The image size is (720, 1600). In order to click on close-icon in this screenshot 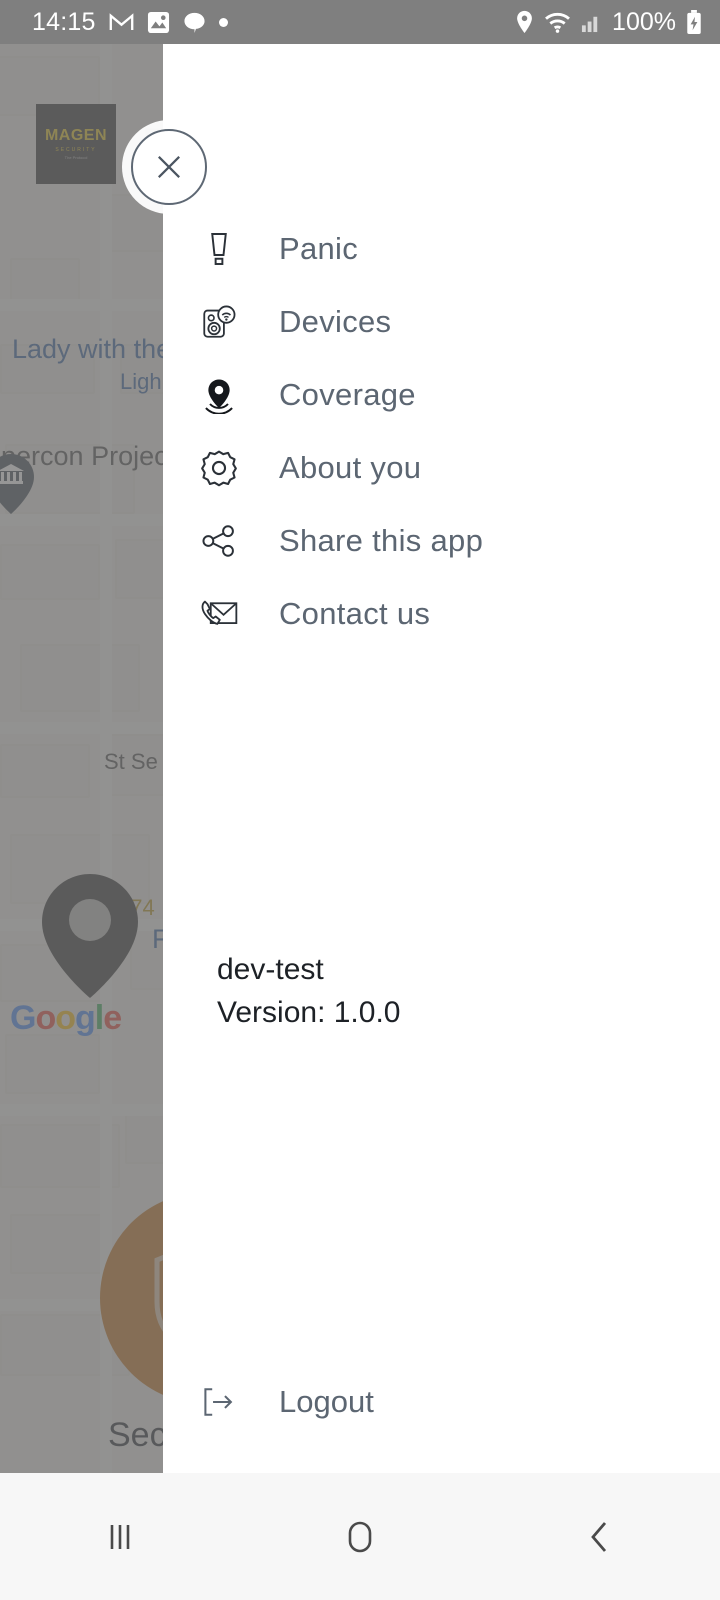, I will do `click(169, 167)`.